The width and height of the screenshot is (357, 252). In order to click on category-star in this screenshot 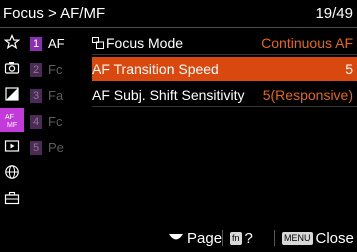, I will do `click(12, 42)`.